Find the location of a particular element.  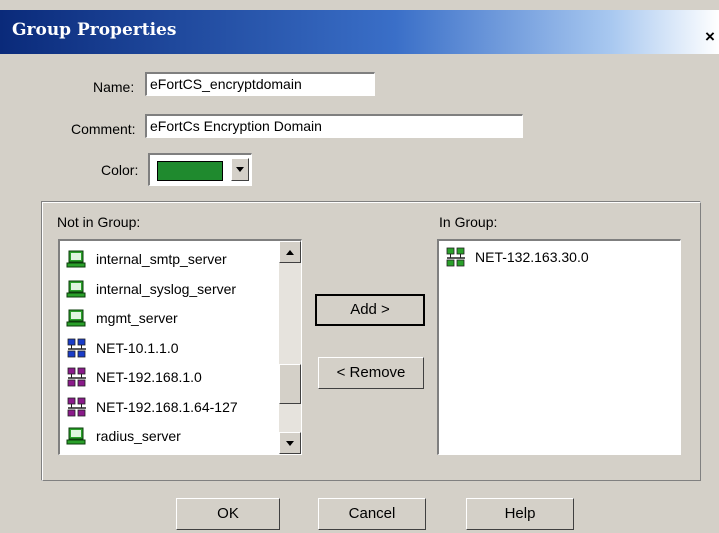

list-item-label: internal_smtp_server is located at coordinates (161, 259).